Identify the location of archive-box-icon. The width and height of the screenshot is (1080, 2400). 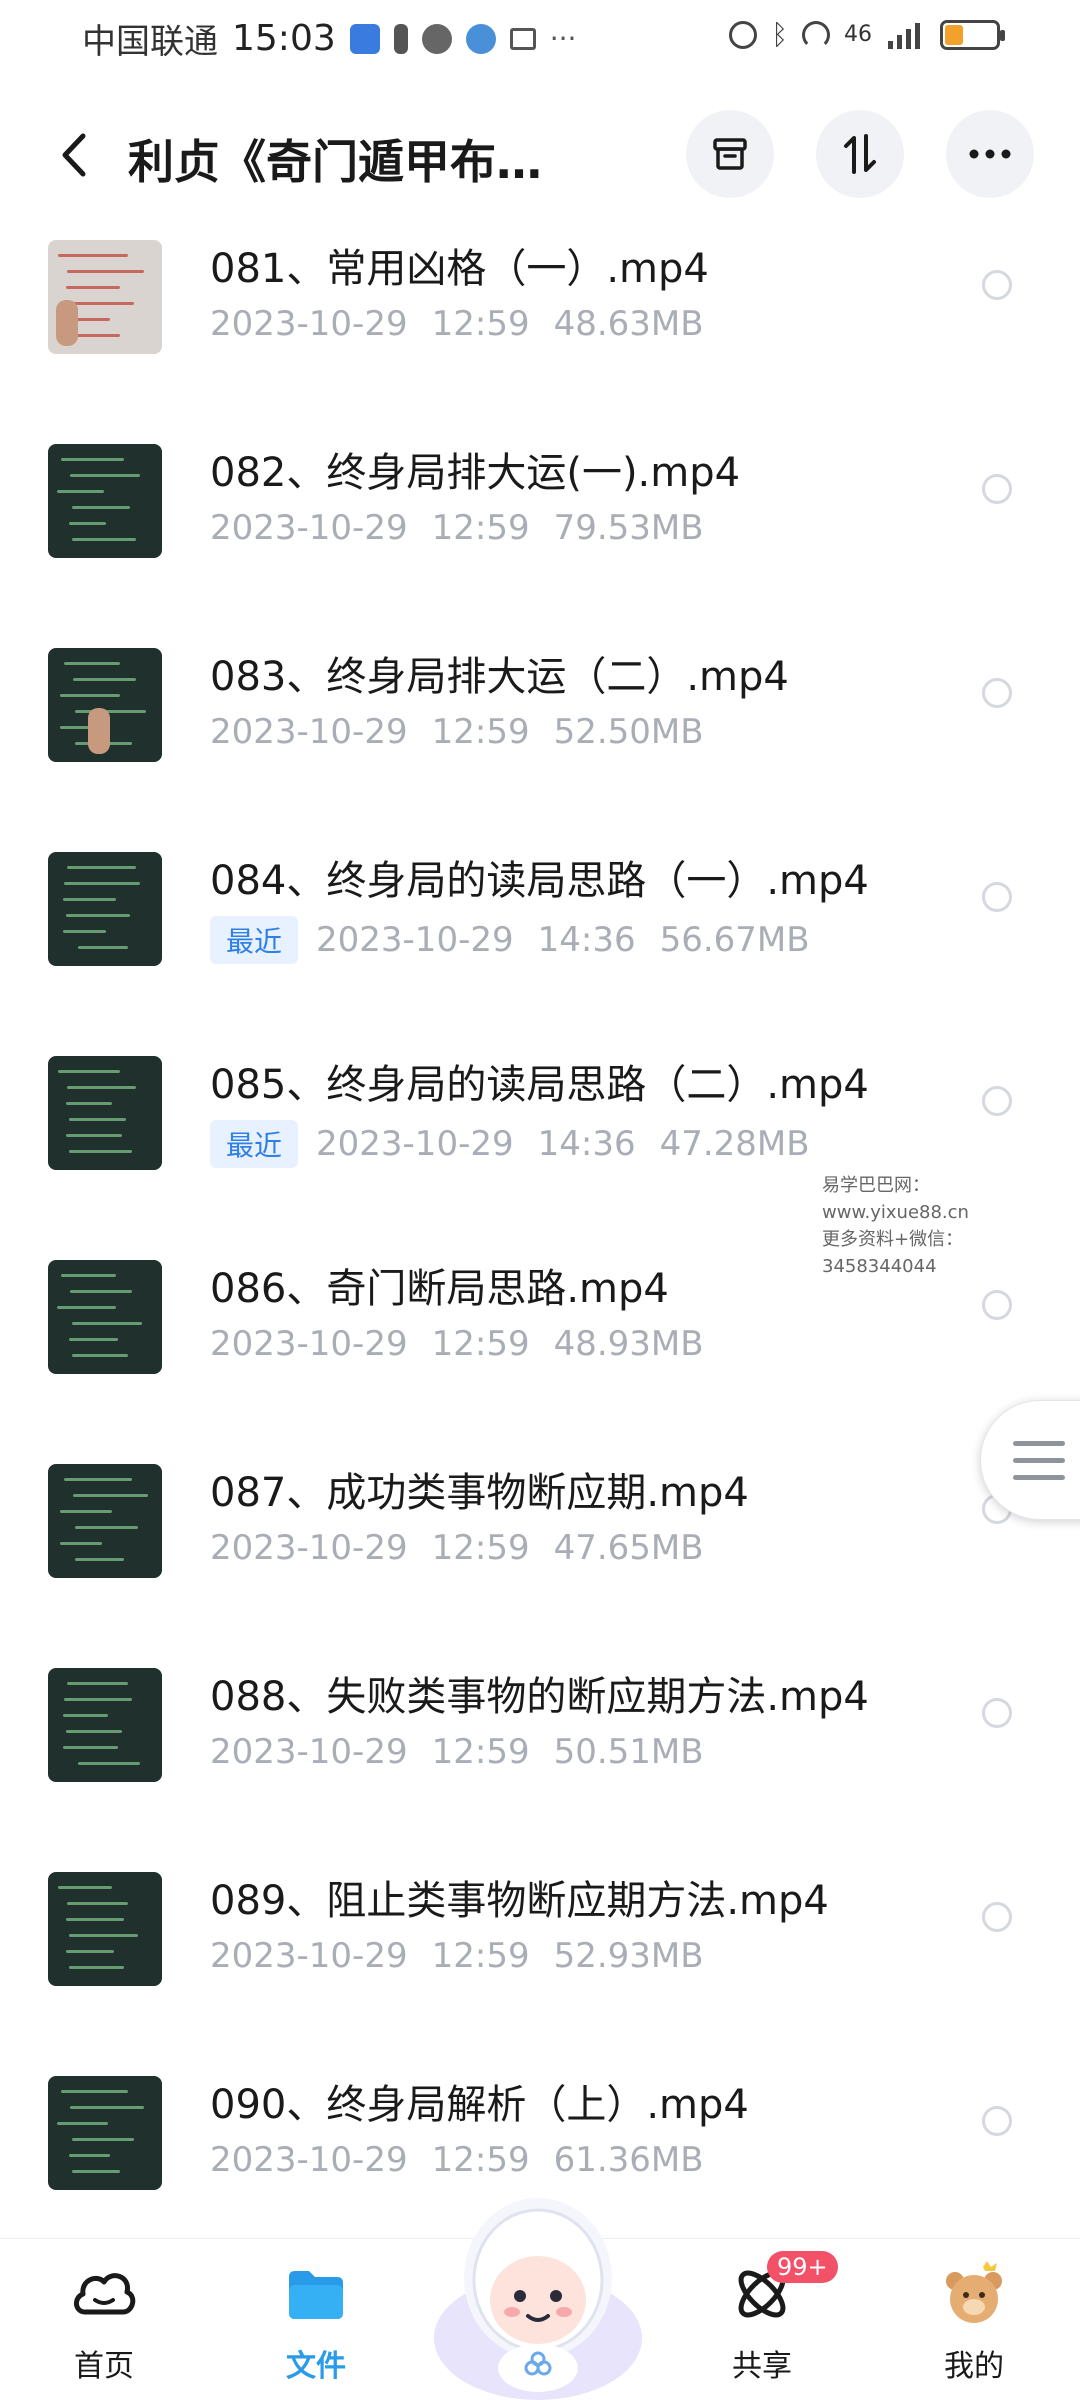
(730, 154).